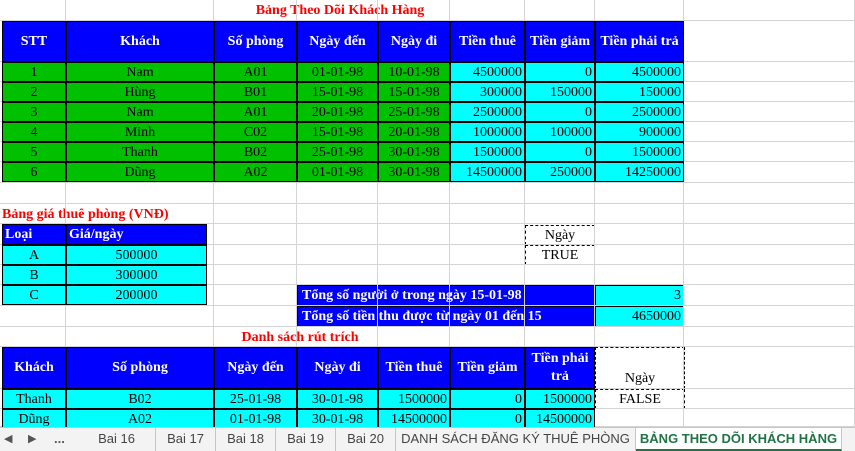 Image resolution: width=855 pixels, height=451 pixels. What do you see at coordinates (140, 92) in the screenshot?
I see `main-cell-r2-c1: Hùng` at bounding box center [140, 92].